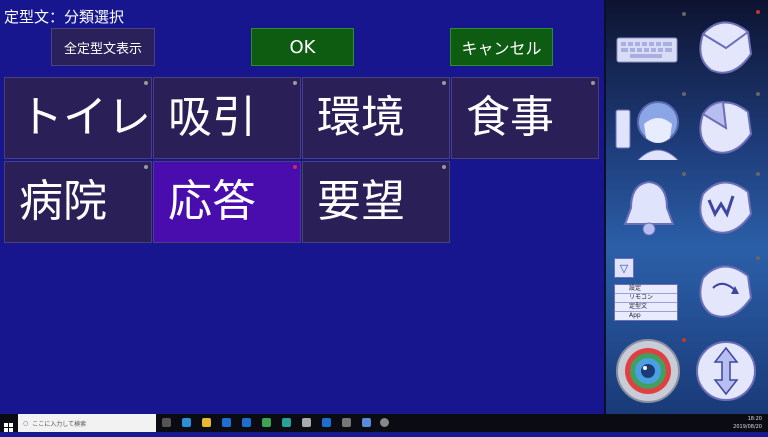 Image resolution: width=768 pixels, height=437 pixels. What do you see at coordinates (501, 47) in the screenshot?
I see `cancel-button: キャンセル` at bounding box center [501, 47].